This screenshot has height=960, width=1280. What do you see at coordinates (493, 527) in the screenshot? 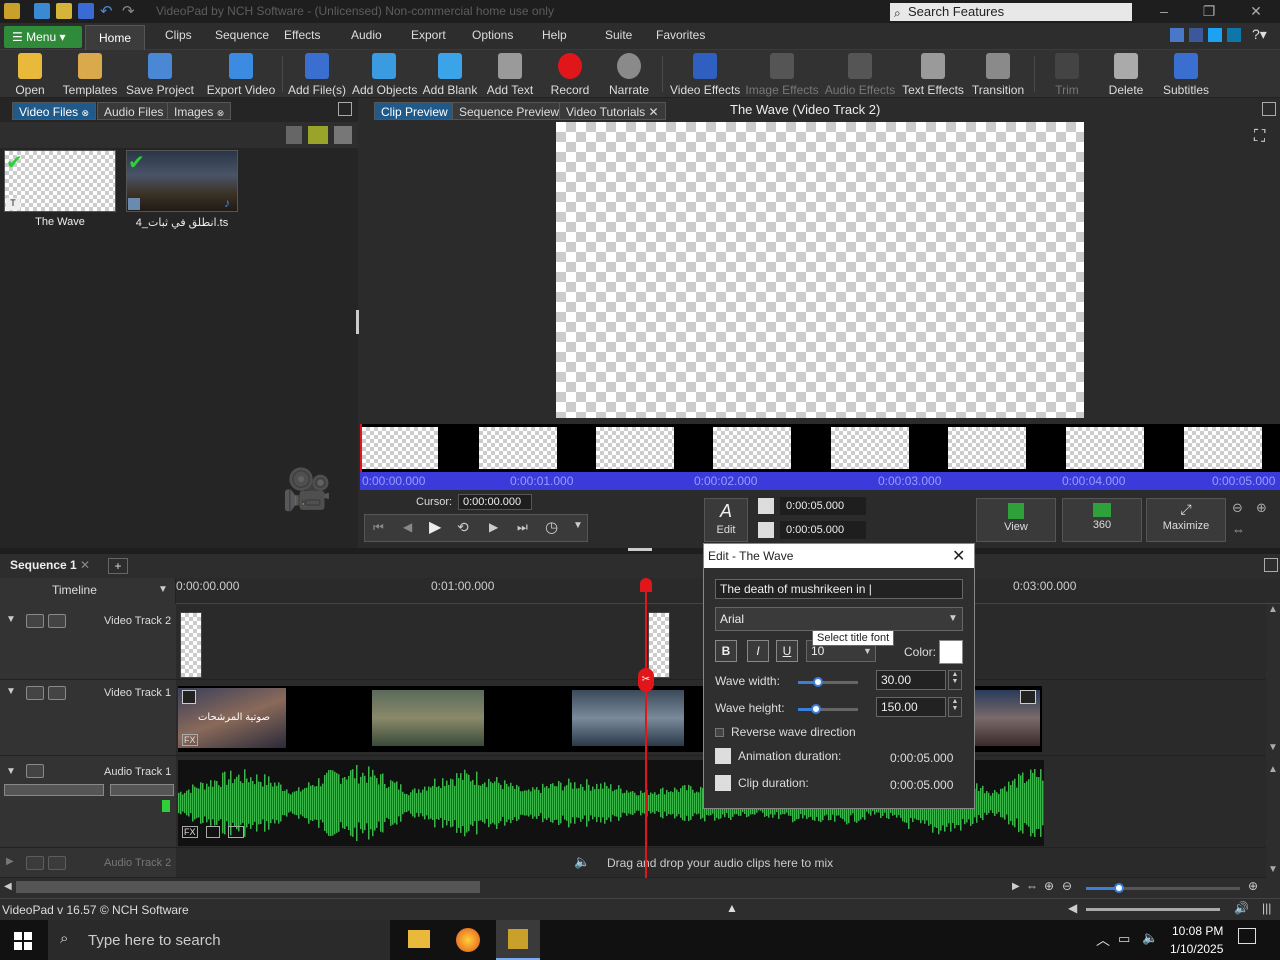
I see `step-forward-icon: ▶` at bounding box center [493, 527].